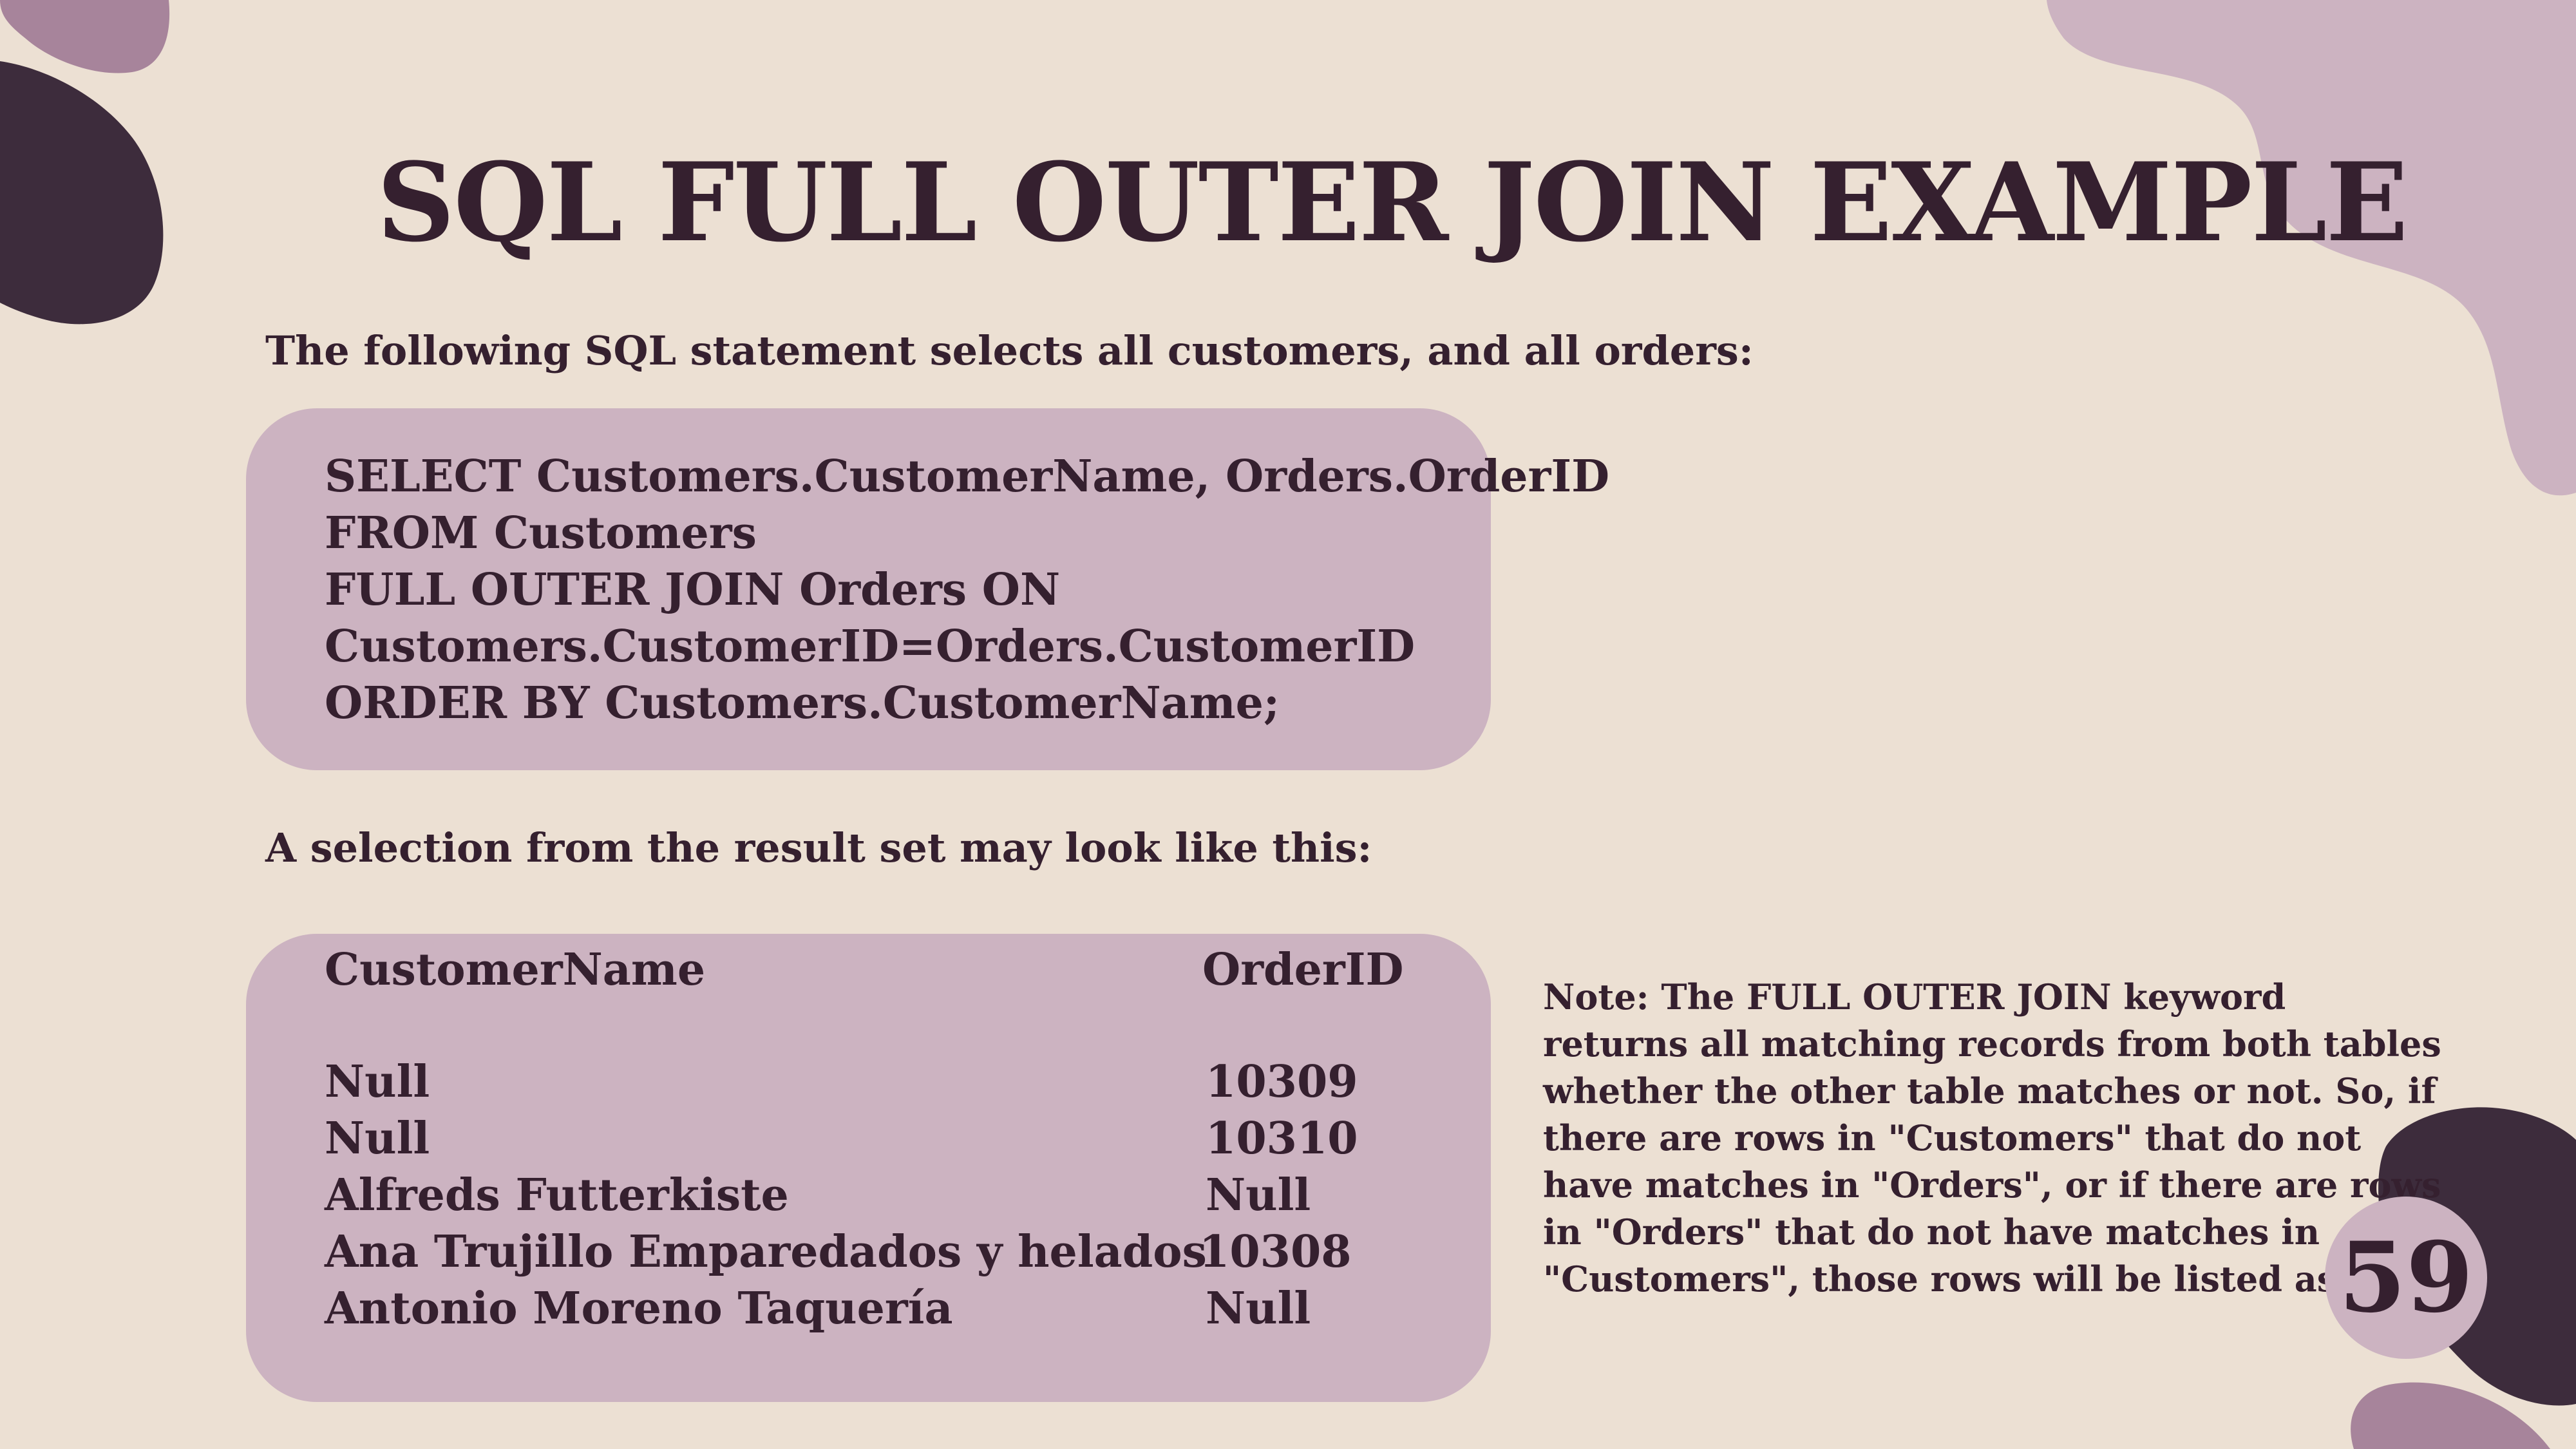 This screenshot has width=2576, height=1449. What do you see at coordinates (541, 533) in the screenshot?
I see `code-line: FROM Customers` at bounding box center [541, 533].